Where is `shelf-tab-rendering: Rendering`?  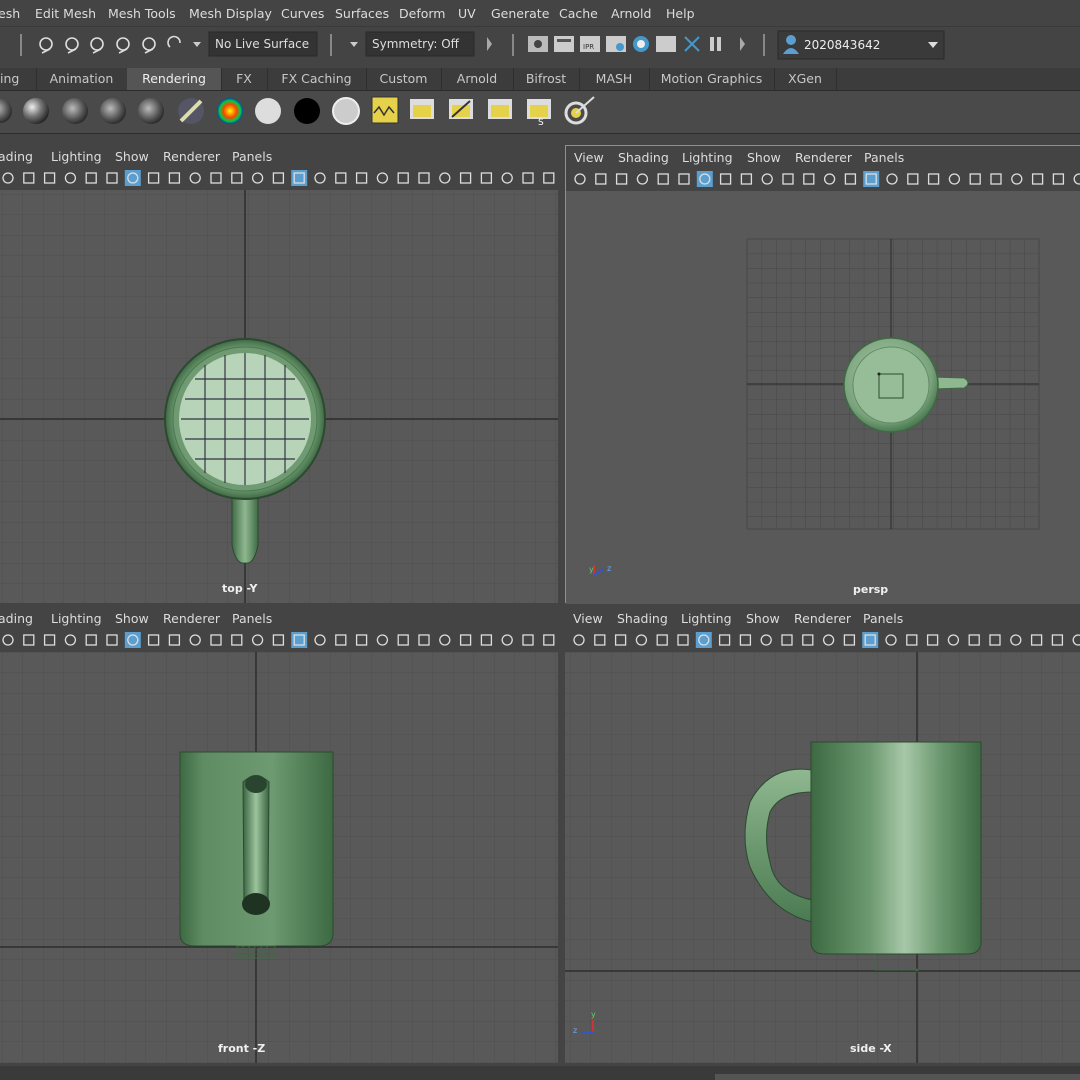 shelf-tab-rendering: Rendering is located at coordinates (174, 79).